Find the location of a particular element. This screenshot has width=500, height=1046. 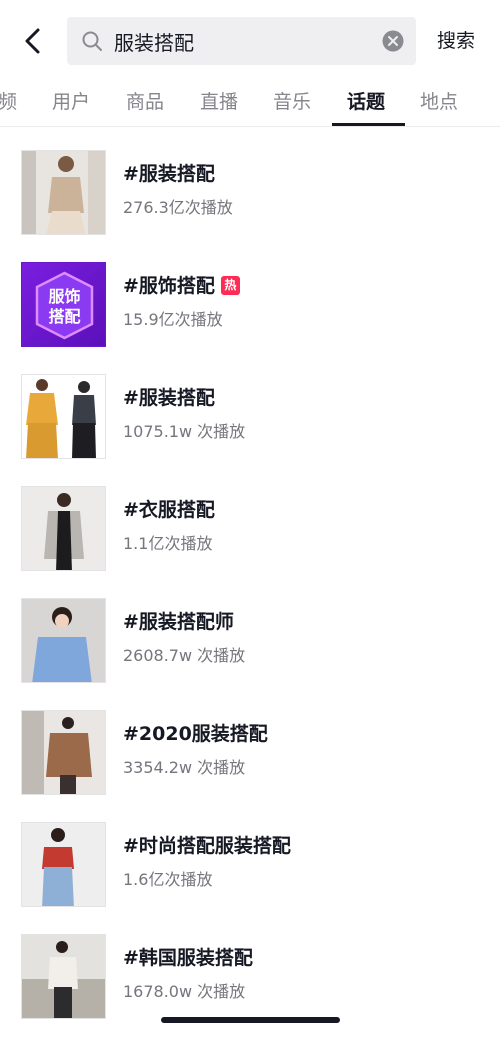

topic-item: #2020服装搭配 3354.2w 次播放 is located at coordinates (250, 766).